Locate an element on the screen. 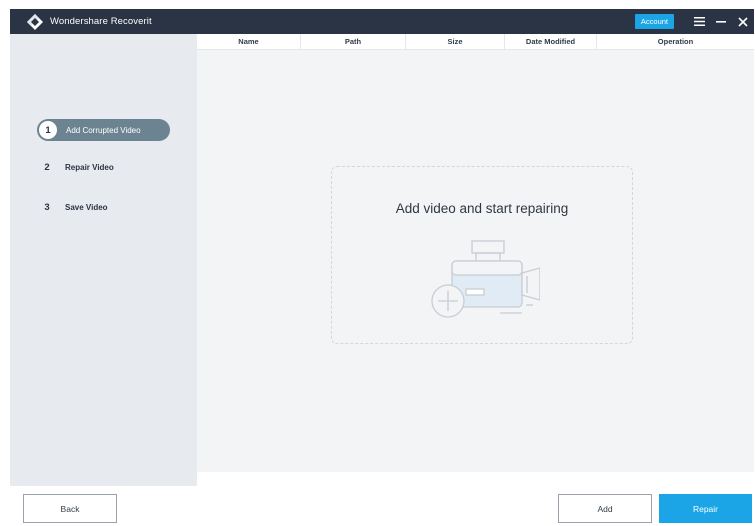 This screenshot has width=755, height=526. minimize-icon is located at coordinates (721, 21).